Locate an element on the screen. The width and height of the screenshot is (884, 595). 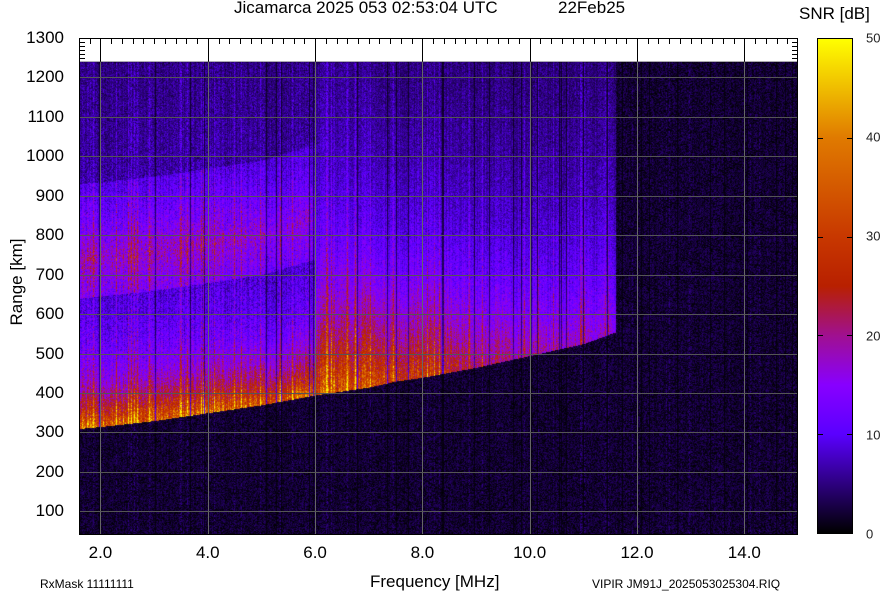
rxmask-label: RxMask 11111111 is located at coordinates (87, 584).